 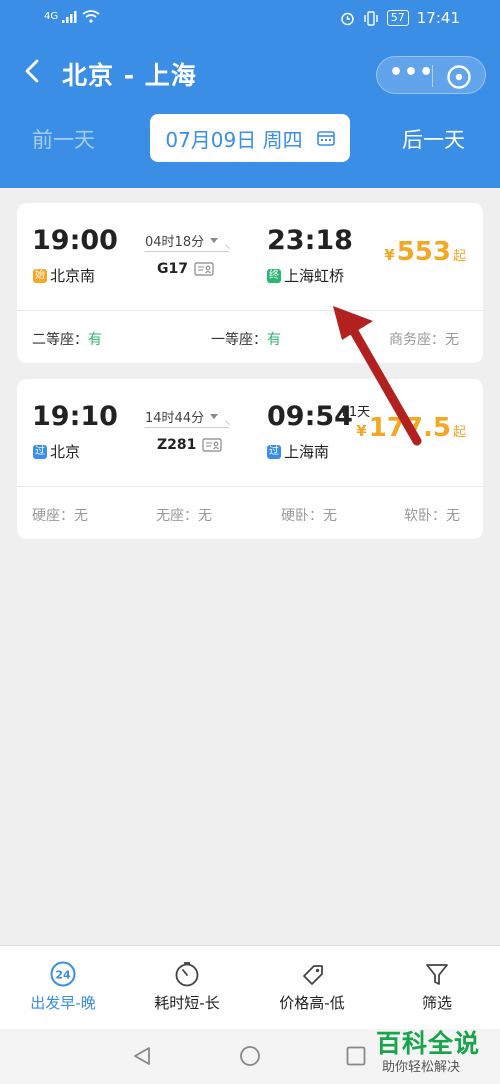 I want to click on tab-label: 耗时短-长, so click(x=187, y=1003).